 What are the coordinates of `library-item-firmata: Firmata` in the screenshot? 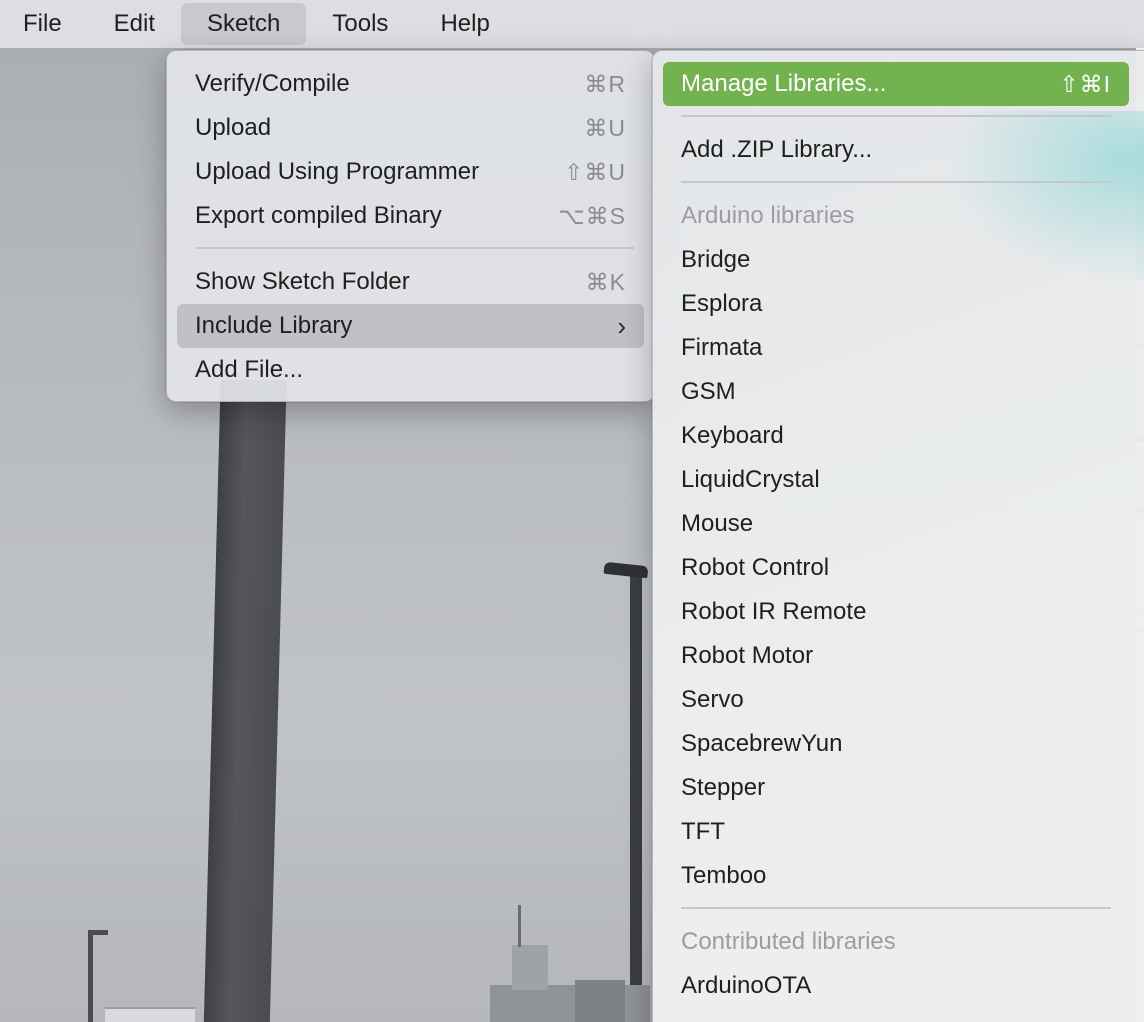 It's located at (896, 348).